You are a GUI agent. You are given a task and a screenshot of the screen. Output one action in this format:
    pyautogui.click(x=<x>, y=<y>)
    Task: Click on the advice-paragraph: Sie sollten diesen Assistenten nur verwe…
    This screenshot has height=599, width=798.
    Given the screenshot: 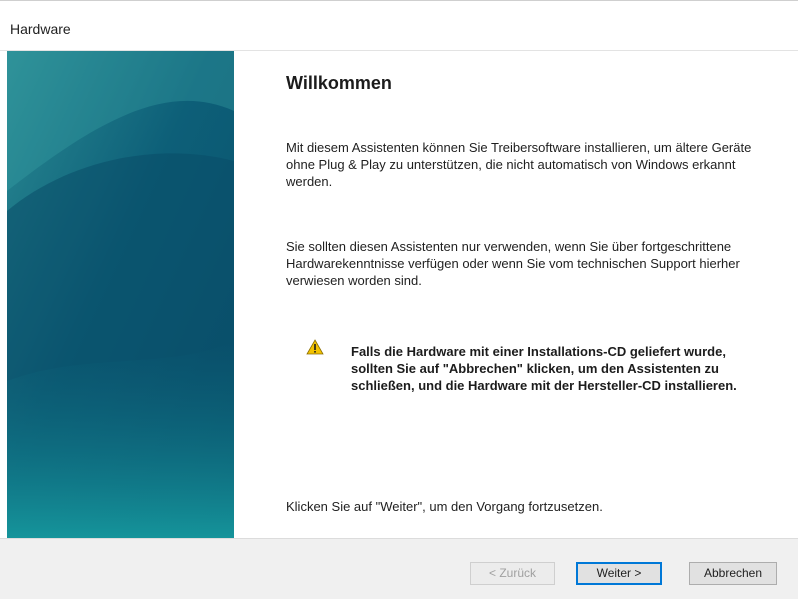 What is the action you would take?
    pyautogui.click(x=513, y=263)
    